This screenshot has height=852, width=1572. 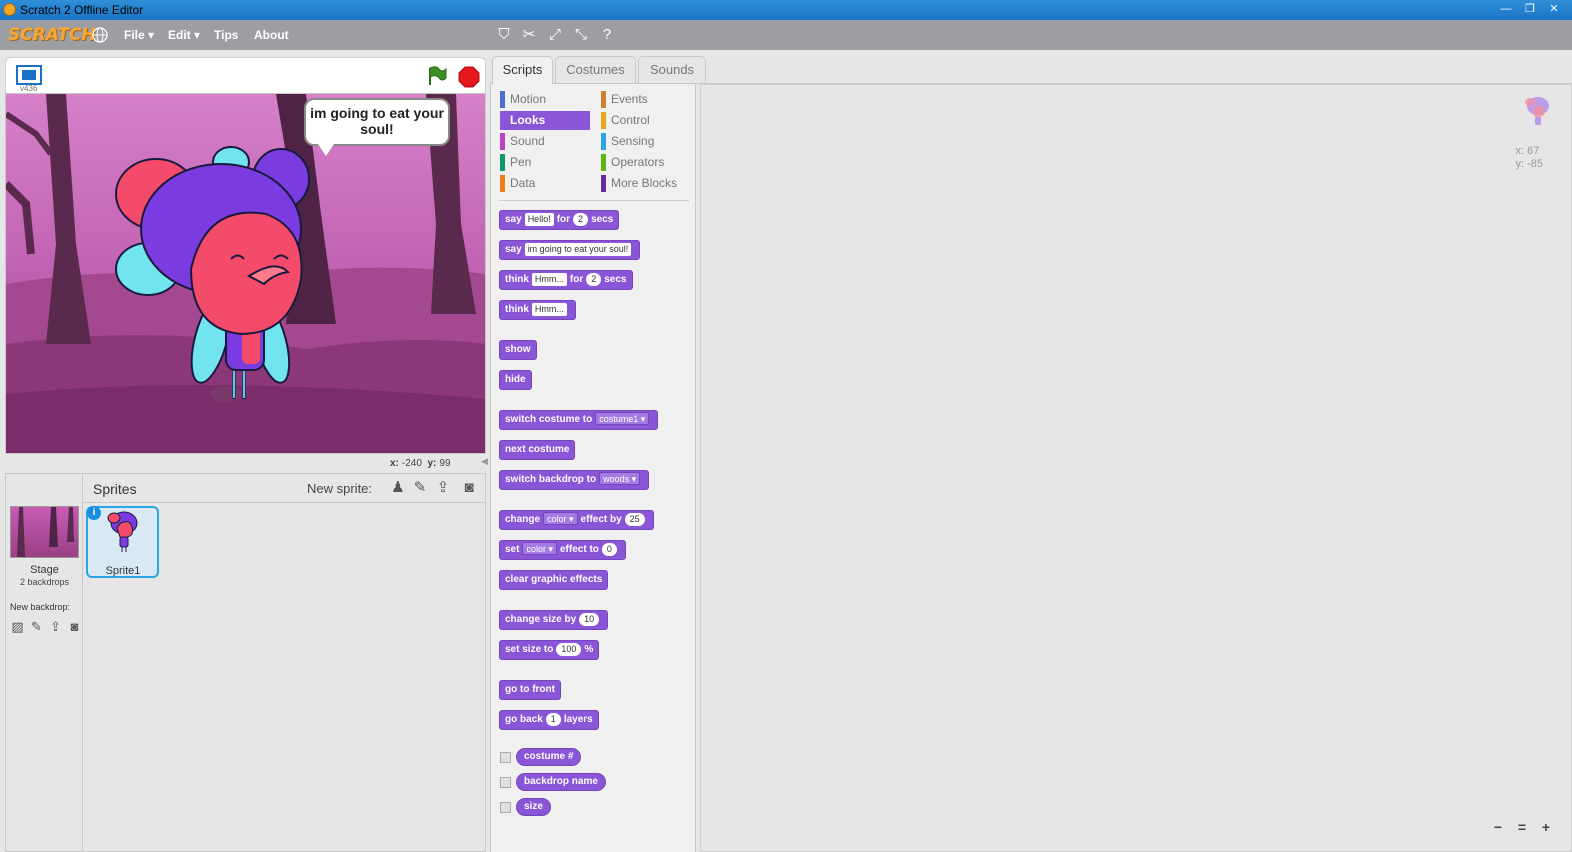 I want to click on backdrop-name-checkbox, so click(x=505, y=782).